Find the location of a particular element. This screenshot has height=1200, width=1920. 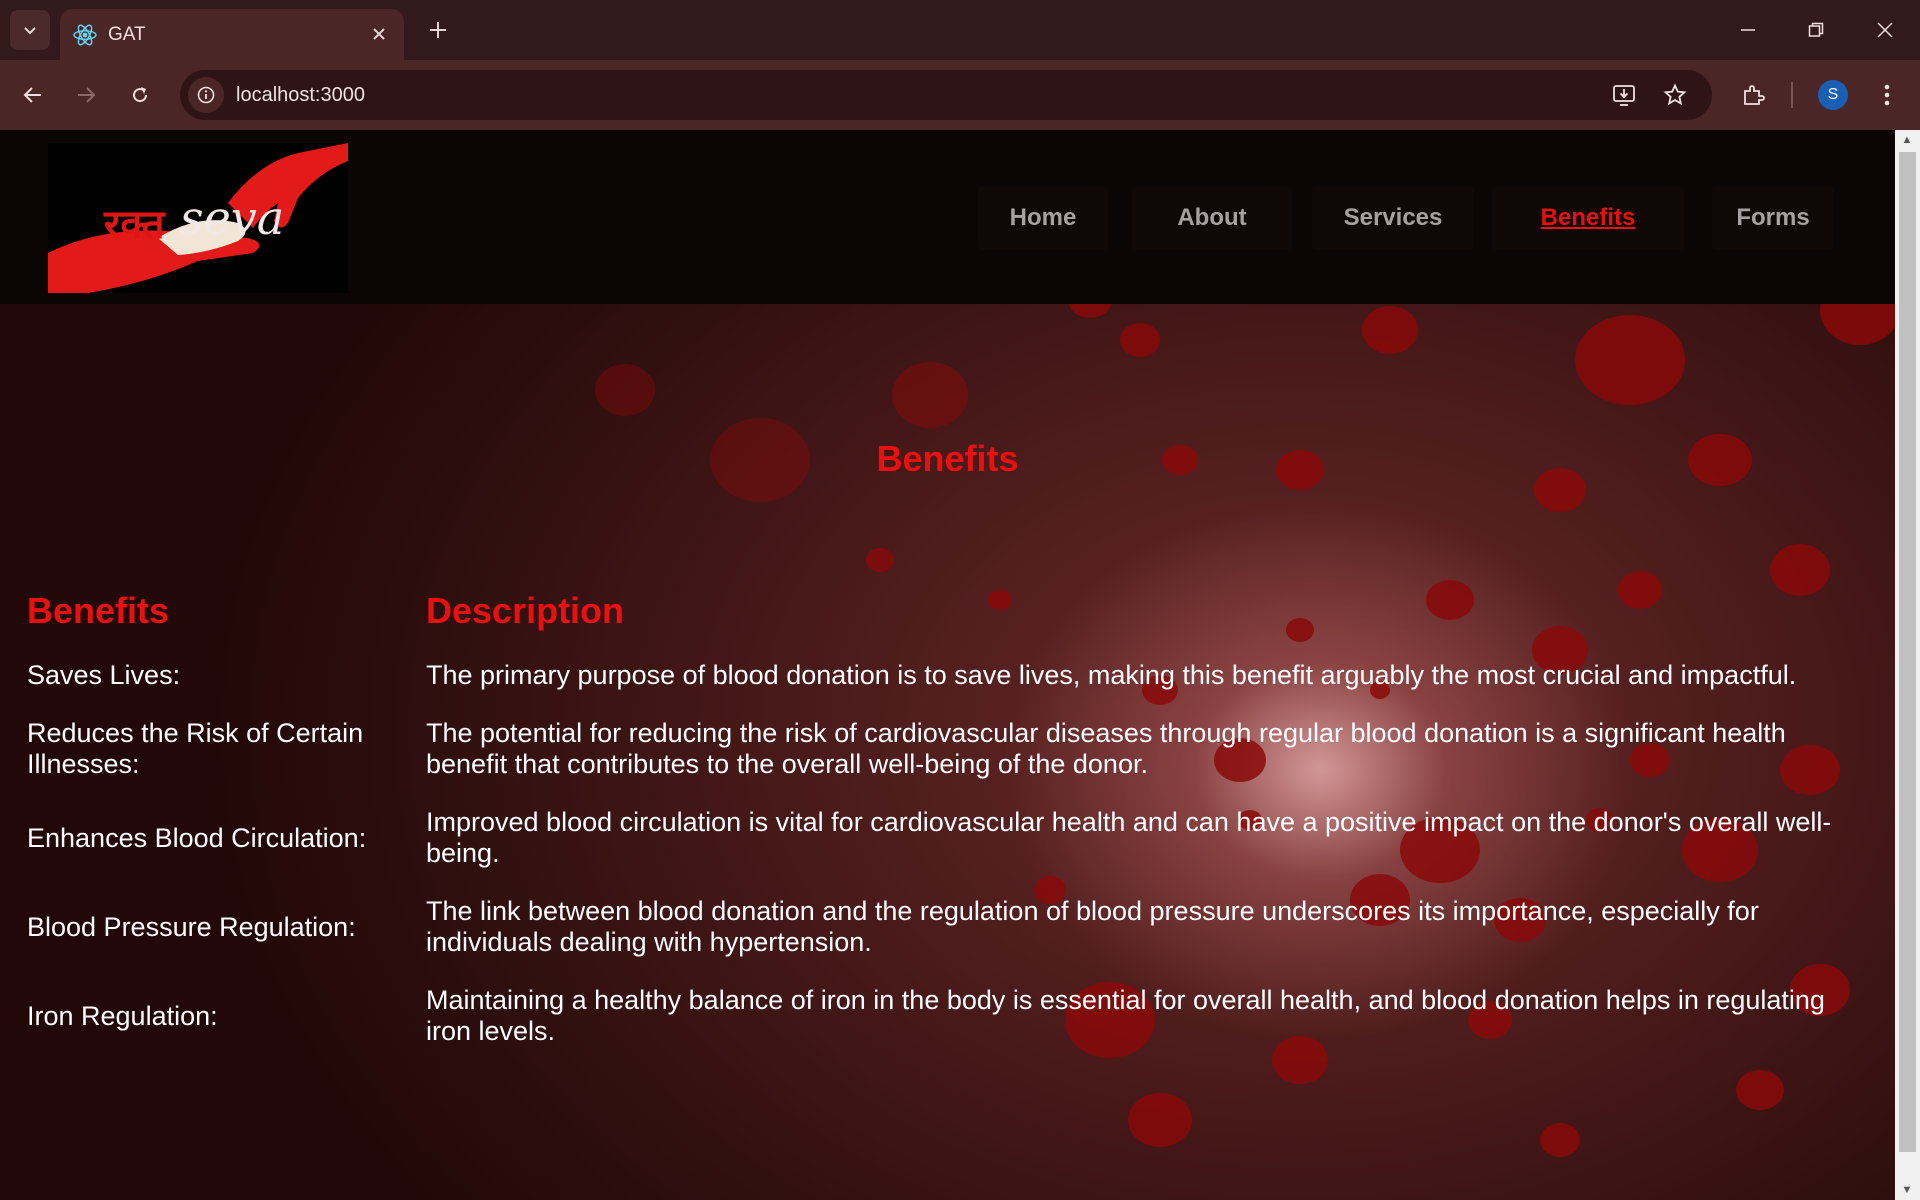

avatar: S is located at coordinates (1833, 95).